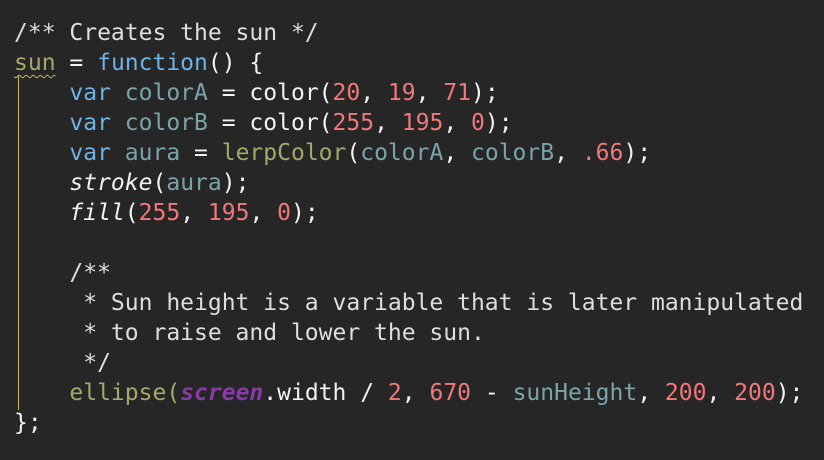 This screenshot has height=460, width=824. What do you see at coordinates (346, 93) in the screenshot?
I see `number: 20` at bounding box center [346, 93].